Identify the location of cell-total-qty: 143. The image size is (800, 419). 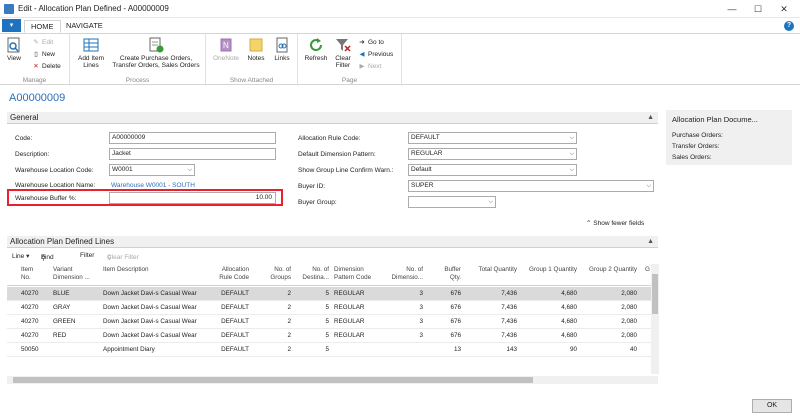
(491, 349).